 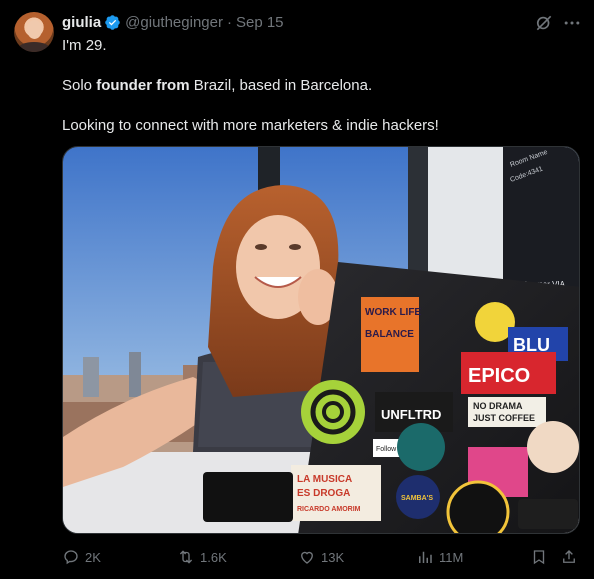 What do you see at coordinates (84, 45) in the screenshot?
I see `text-line-age: I'm 29.` at bounding box center [84, 45].